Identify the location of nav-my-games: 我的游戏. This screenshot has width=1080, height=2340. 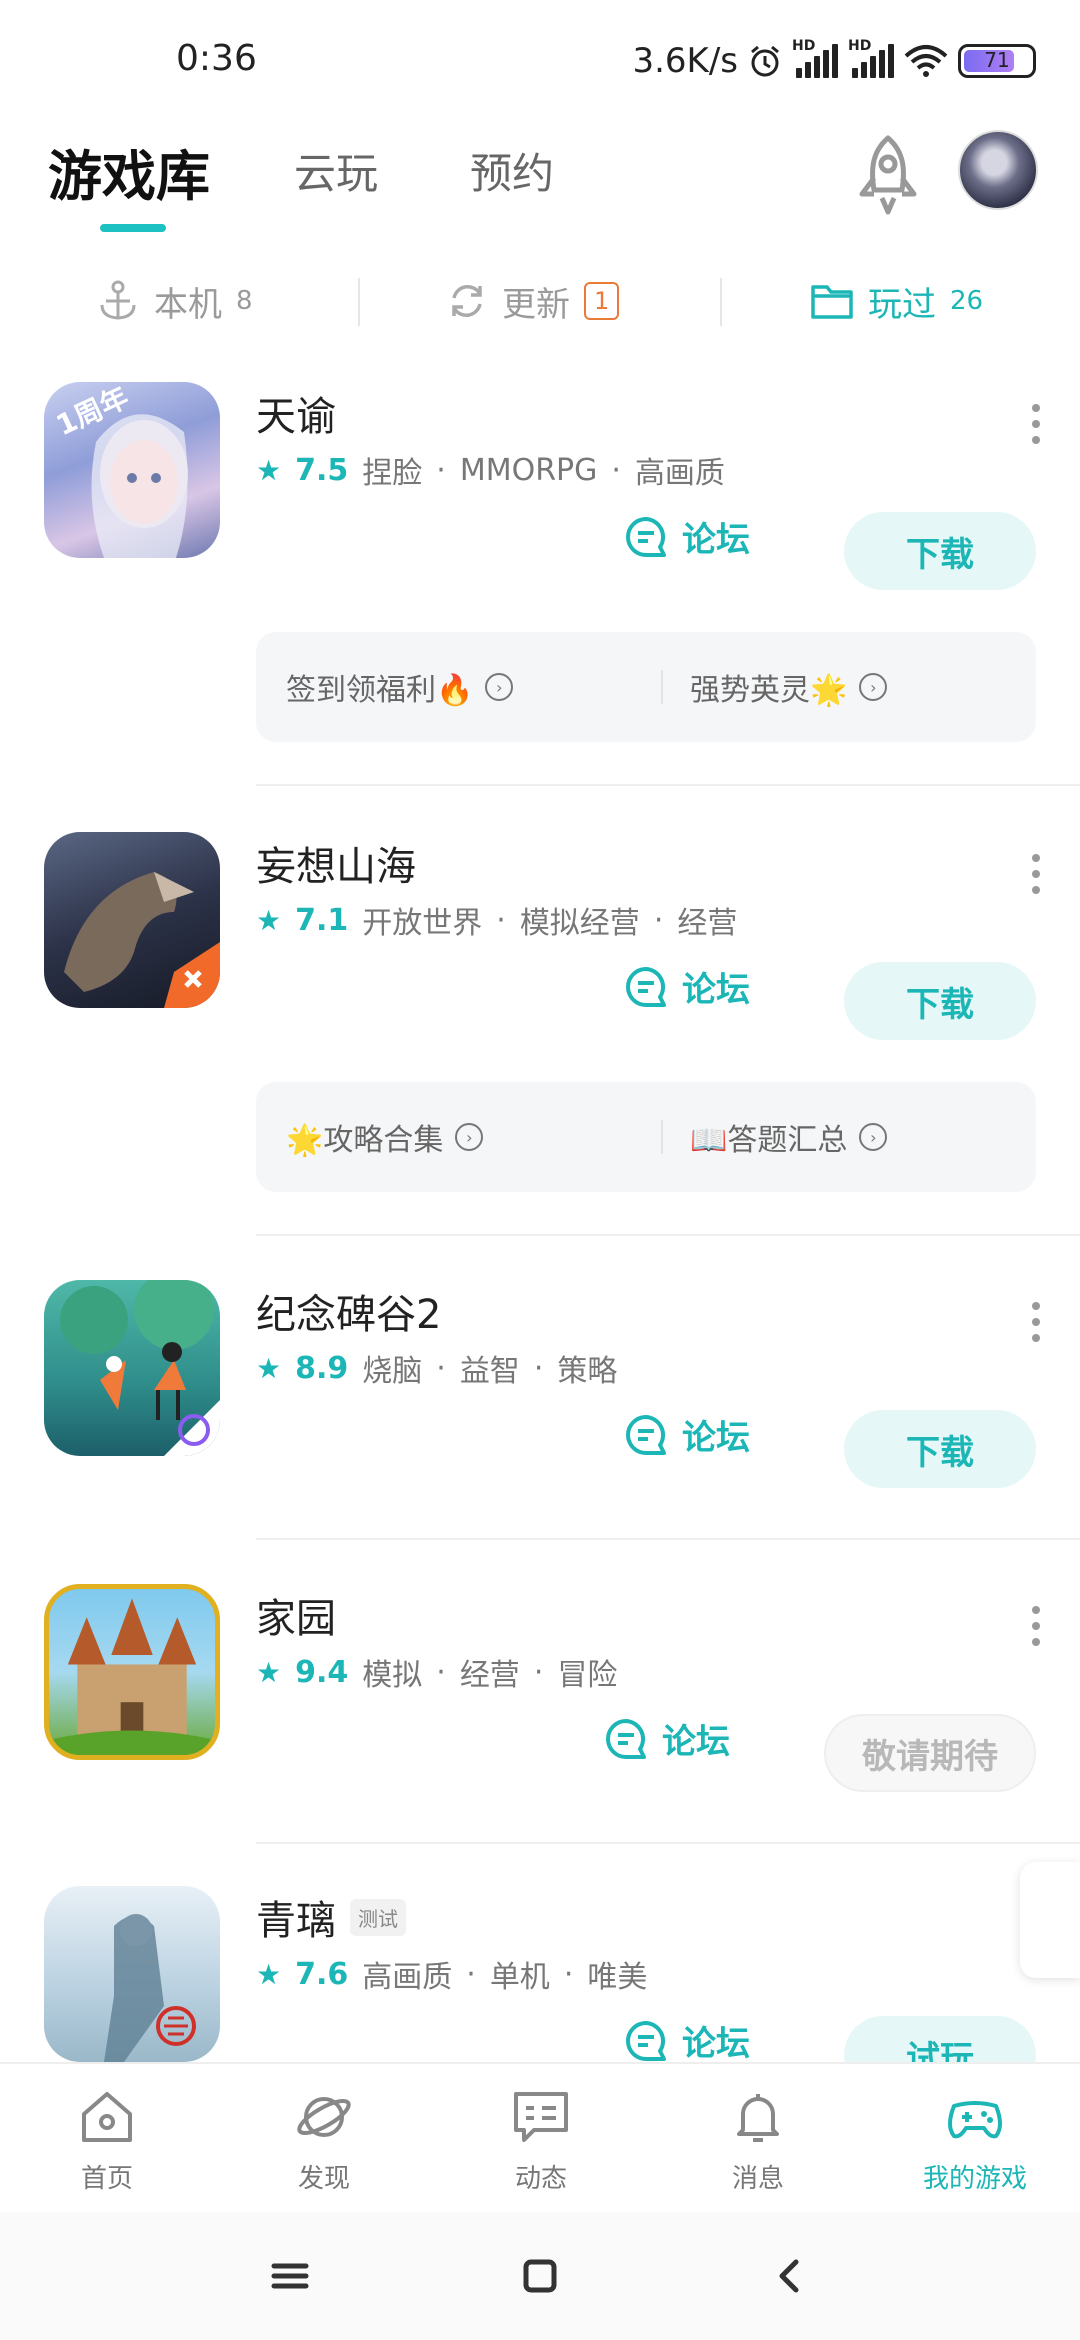
(975, 2140).